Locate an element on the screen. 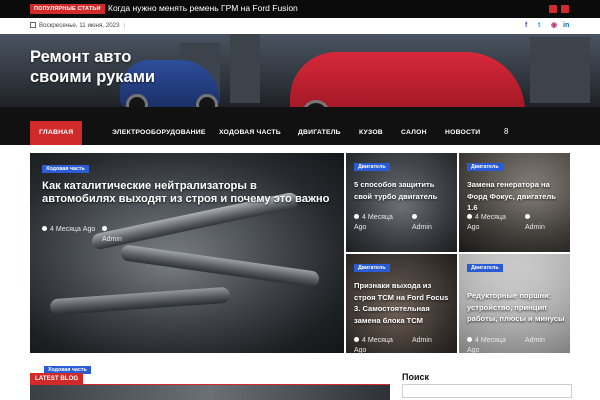 This screenshot has width=600, height=400. nav-item-chassis: ХОДОВАЯ ЧАСТЬ is located at coordinates (250, 133).